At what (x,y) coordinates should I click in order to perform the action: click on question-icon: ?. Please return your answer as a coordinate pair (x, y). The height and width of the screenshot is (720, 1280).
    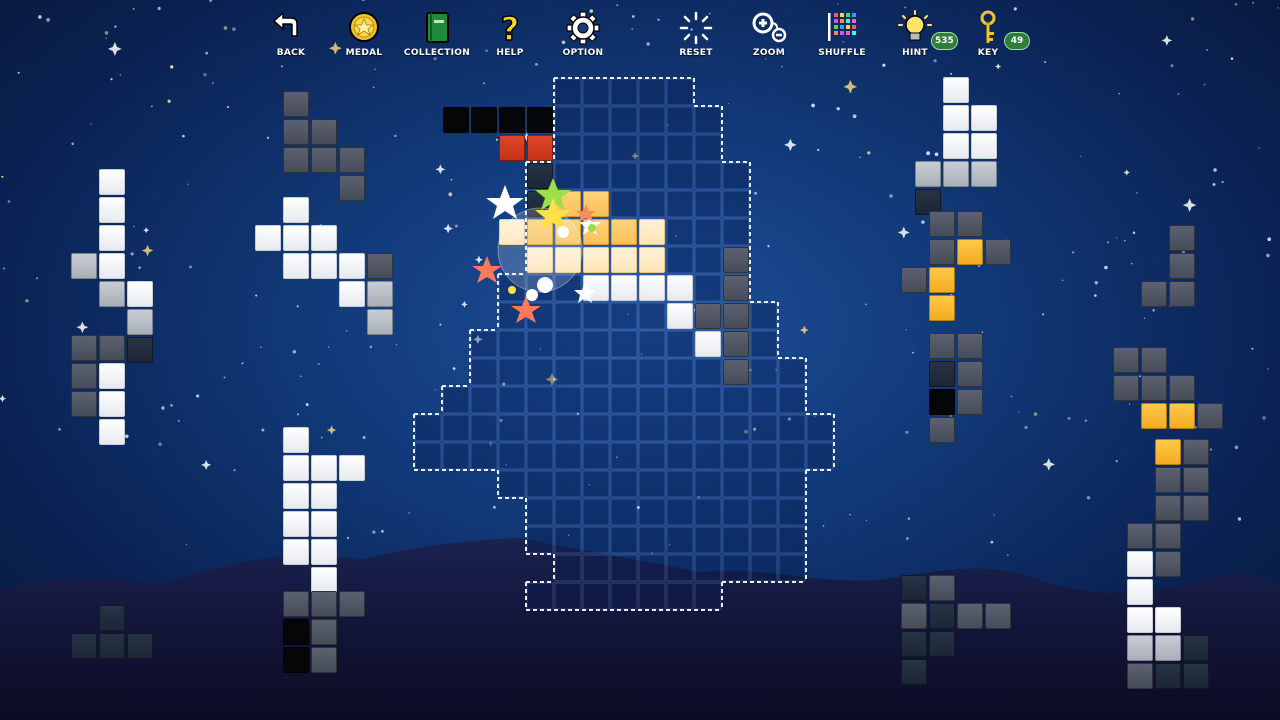
    Looking at the image, I should click on (510, 29).